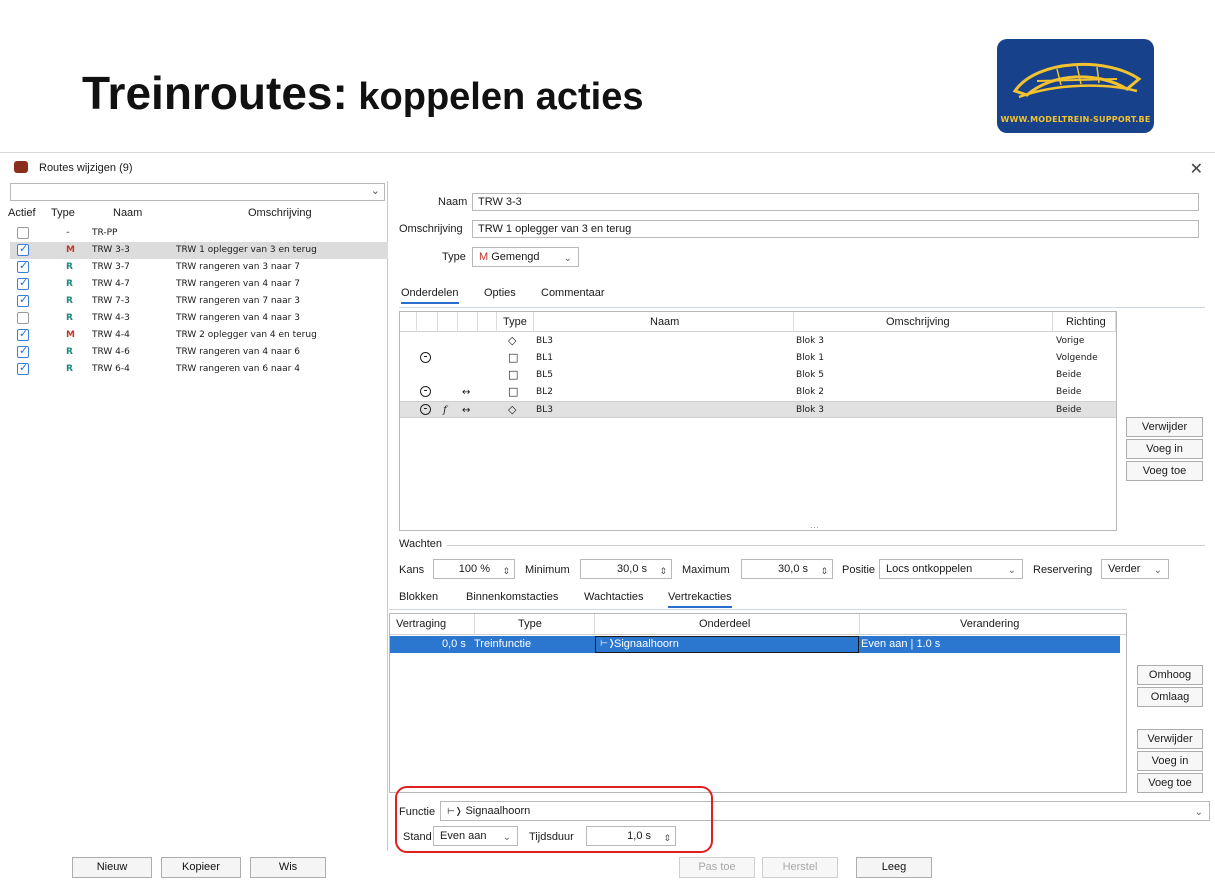  I want to click on route-row: R TRW 3-7 TRW rangeren van 3 naar 7, so click(199, 267).